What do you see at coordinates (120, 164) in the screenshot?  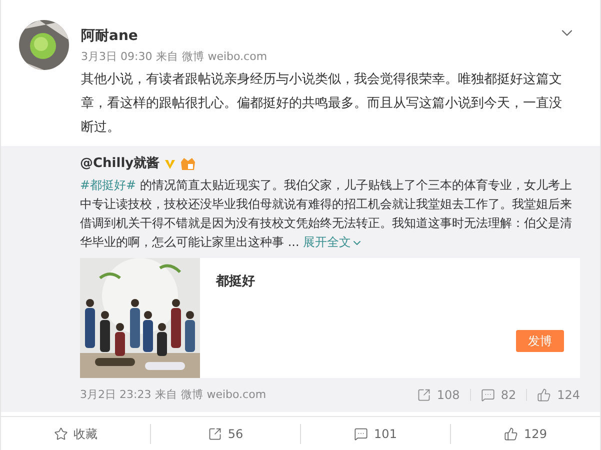 I see `repost-author: @Chilly就酱` at bounding box center [120, 164].